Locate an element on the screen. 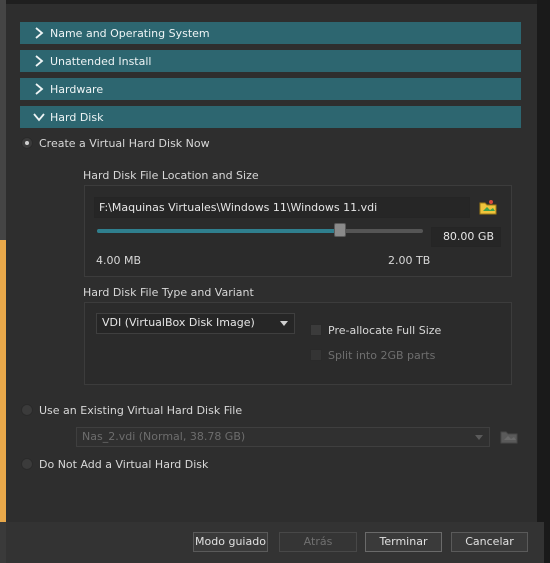 The height and width of the screenshot is (563, 550). disk-type-select: VDI (VirtualBox Disk Image) is located at coordinates (195, 323).